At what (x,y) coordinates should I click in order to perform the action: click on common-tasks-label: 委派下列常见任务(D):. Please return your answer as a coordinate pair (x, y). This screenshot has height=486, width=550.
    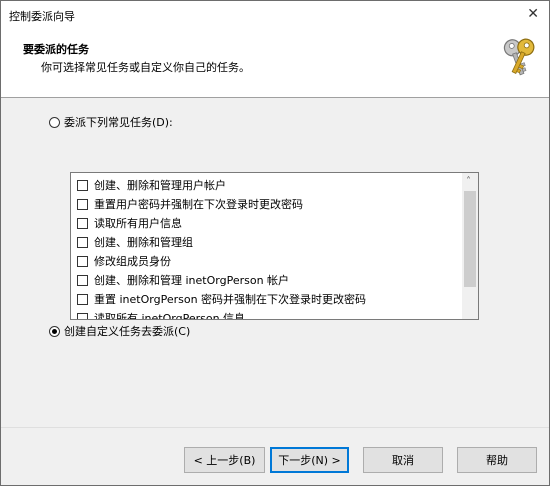
    Looking at the image, I should click on (118, 122).